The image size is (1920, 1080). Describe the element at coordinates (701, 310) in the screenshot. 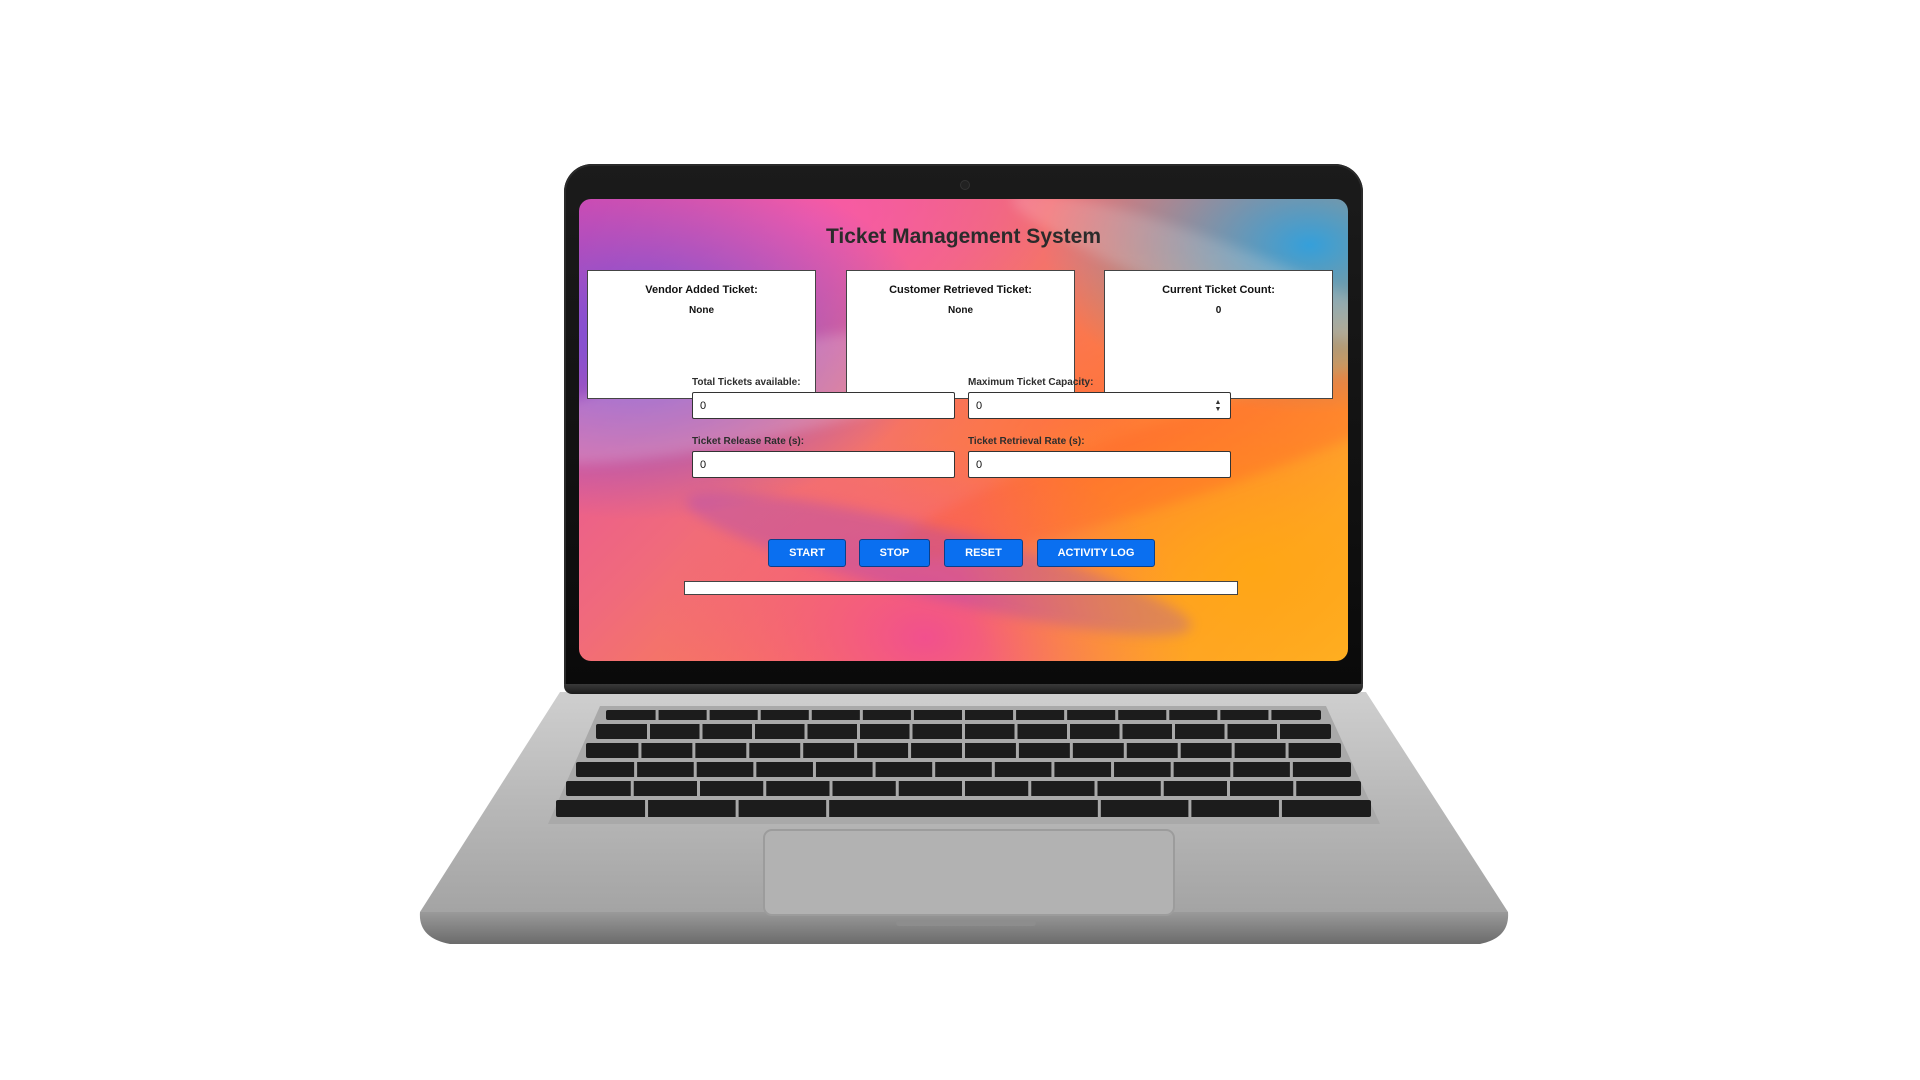

I see `vendor-added-ticket-value: None` at that location.